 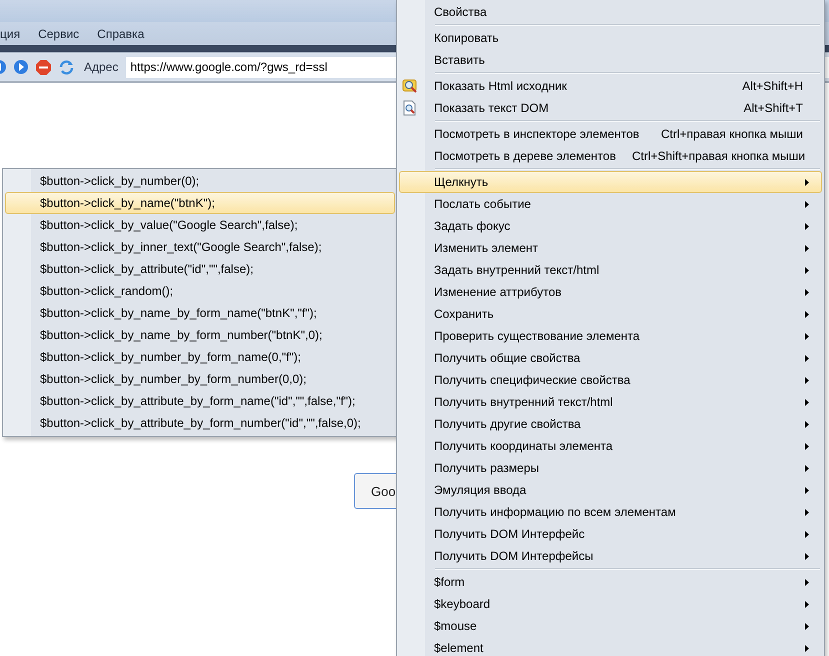 What do you see at coordinates (610, 38) in the screenshot?
I see `context-menu-item: Копировать` at bounding box center [610, 38].